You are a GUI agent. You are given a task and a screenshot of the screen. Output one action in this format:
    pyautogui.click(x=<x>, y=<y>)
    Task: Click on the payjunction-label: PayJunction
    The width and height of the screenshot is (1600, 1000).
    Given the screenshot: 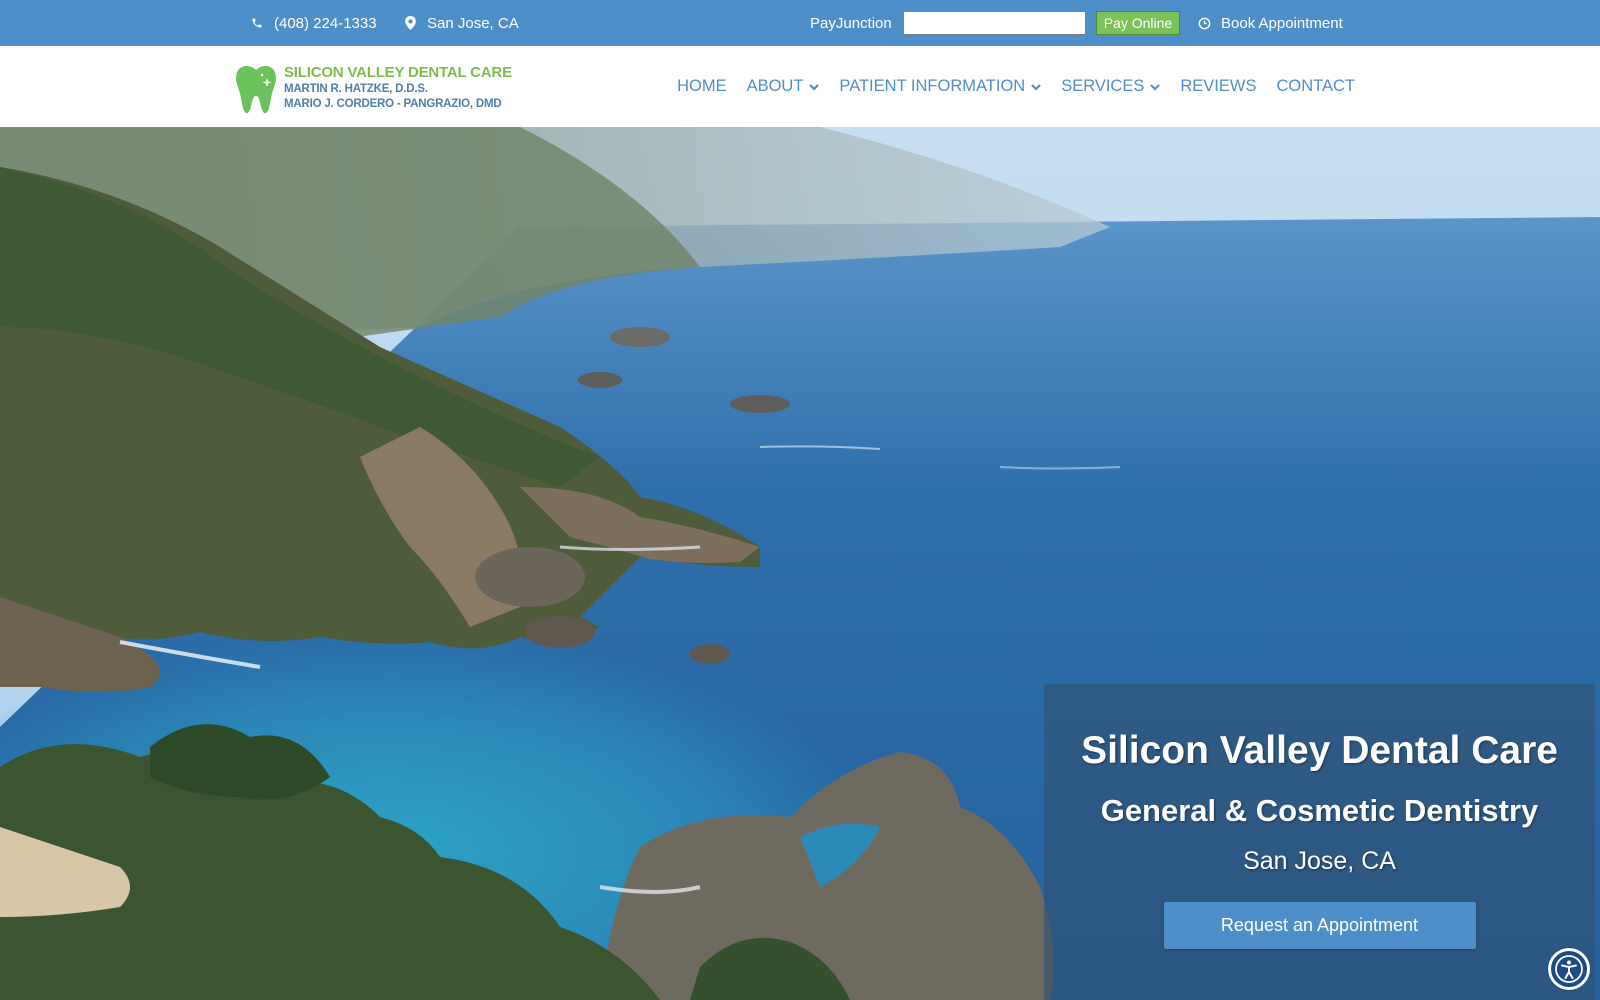 What is the action you would take?
    pyautogui.click(x=851, y=23)
    